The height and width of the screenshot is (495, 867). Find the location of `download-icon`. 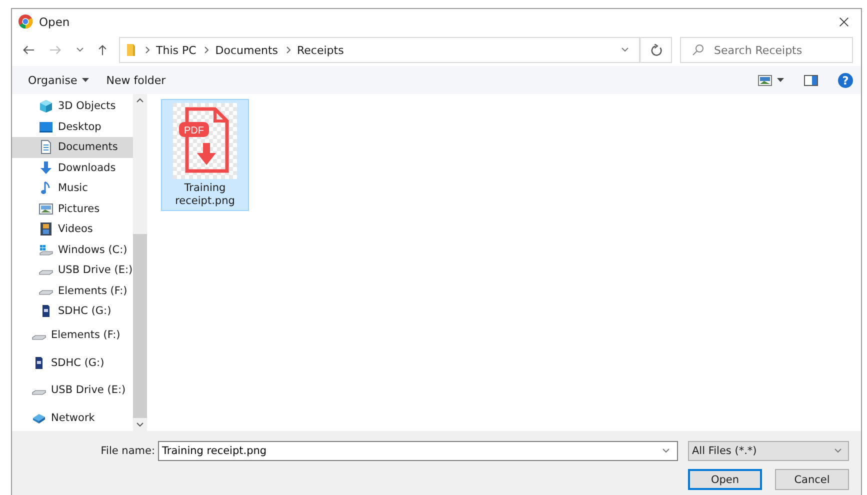

download-icon is located at coordinates (46, 167).